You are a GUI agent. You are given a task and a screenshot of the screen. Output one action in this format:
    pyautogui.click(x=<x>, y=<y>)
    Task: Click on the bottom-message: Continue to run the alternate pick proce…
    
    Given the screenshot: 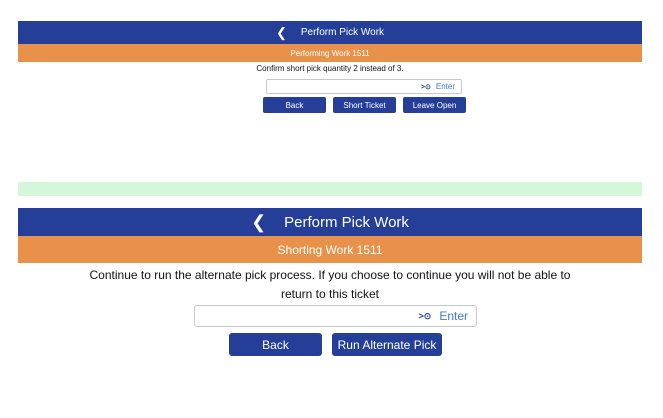 What is the action you would take?
    pyautogui.click(x=330, y=284)
    